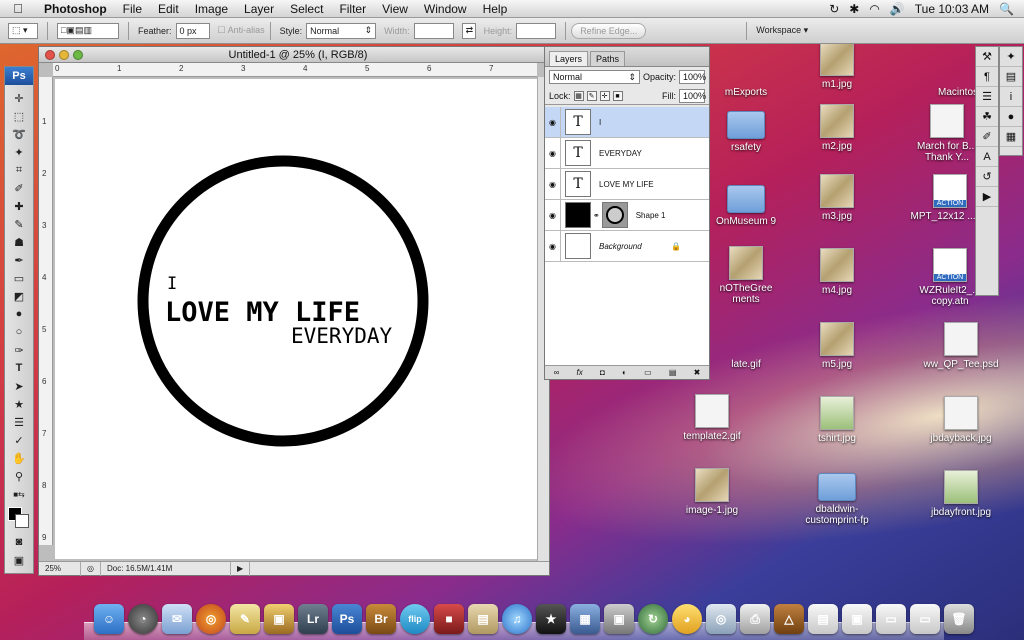 Image resolution: width=1024 pixels, height=640 pixels. What do you see at coordinates (987, 177) in the screenshot?
I see `history-icon: ↺` at bounding box center [987, 177].